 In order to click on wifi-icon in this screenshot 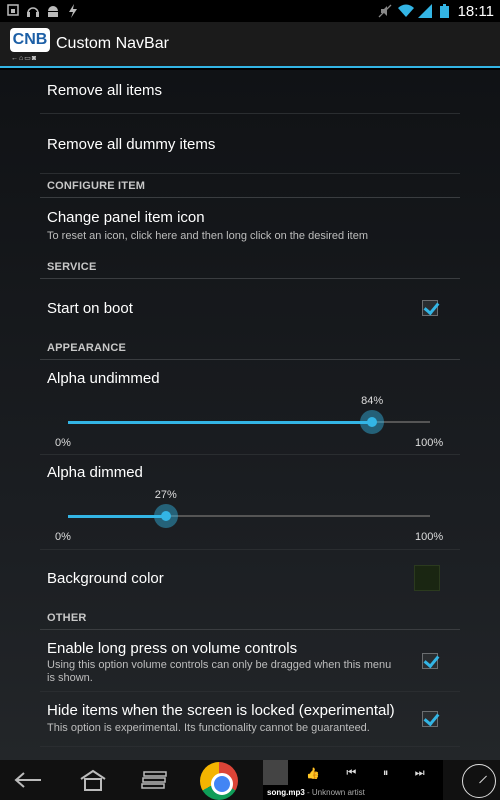, I will do `click(405, 11)`.